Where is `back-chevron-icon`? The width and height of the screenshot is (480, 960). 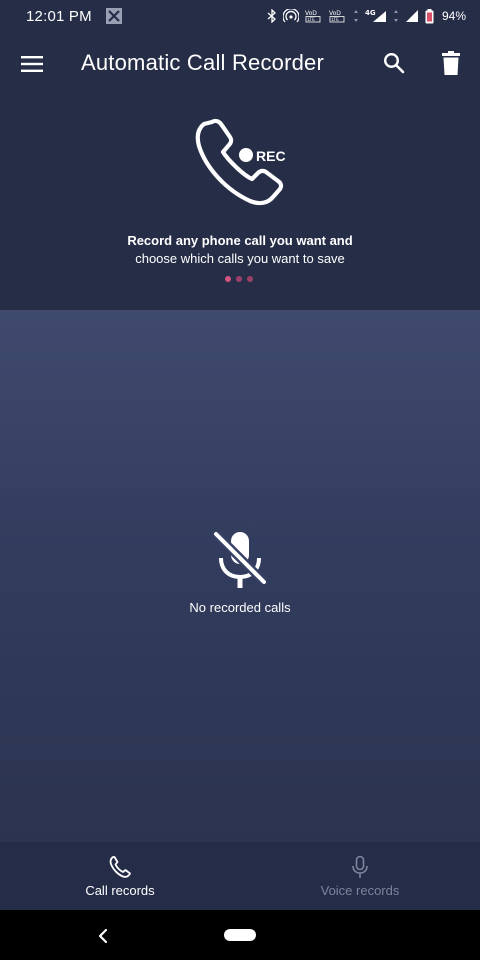 back-chevron-icon is located at coordinates (103, 936).